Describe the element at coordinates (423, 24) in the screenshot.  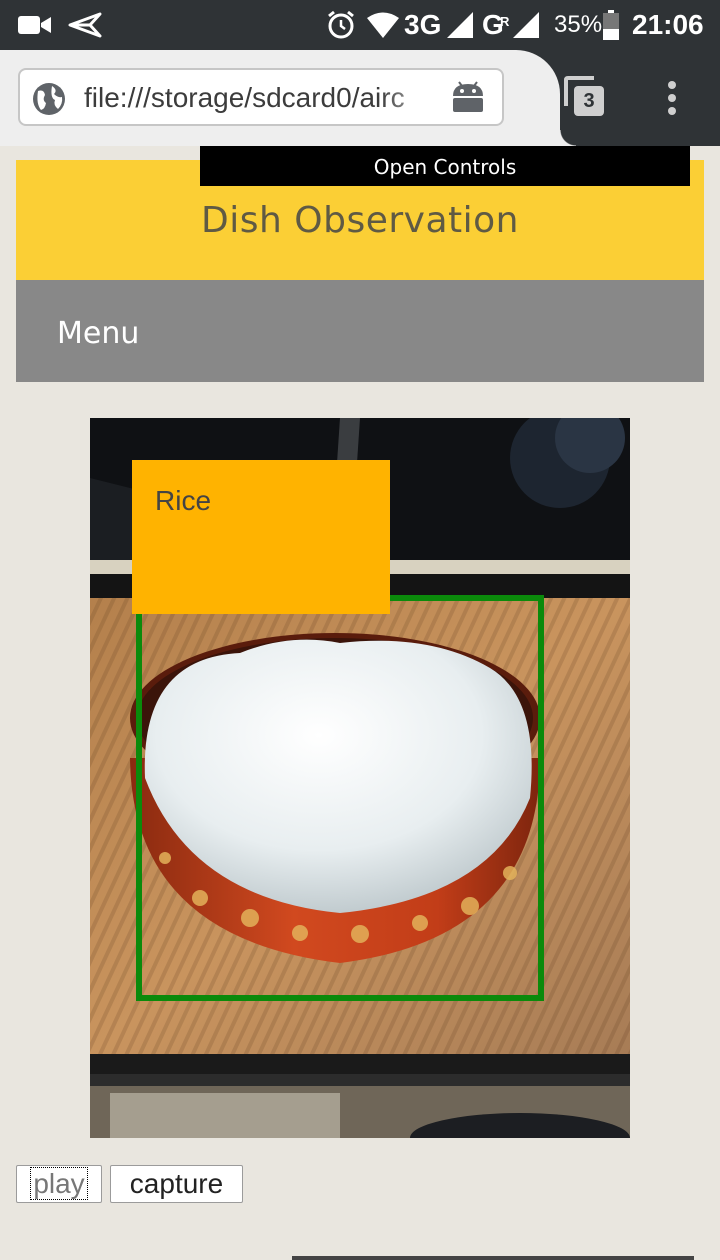
I see `network-3g-label: 3G` at that location.